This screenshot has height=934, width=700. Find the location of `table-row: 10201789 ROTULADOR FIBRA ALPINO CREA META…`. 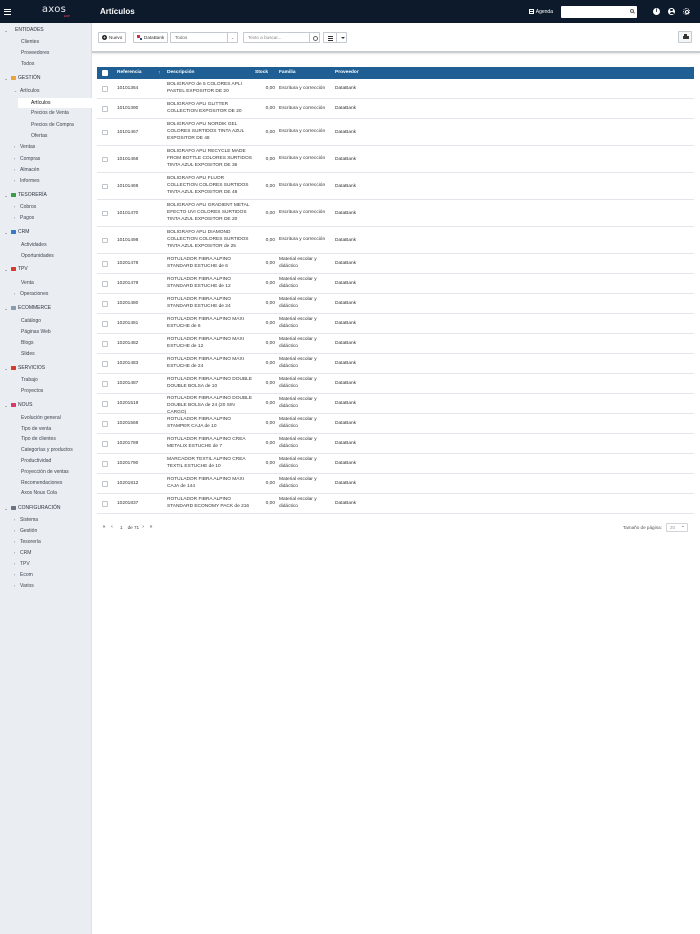

table-row: 10201789 ROTULADOR FIBRA ALPINO CREA META… is located at coordinates (395, 444).